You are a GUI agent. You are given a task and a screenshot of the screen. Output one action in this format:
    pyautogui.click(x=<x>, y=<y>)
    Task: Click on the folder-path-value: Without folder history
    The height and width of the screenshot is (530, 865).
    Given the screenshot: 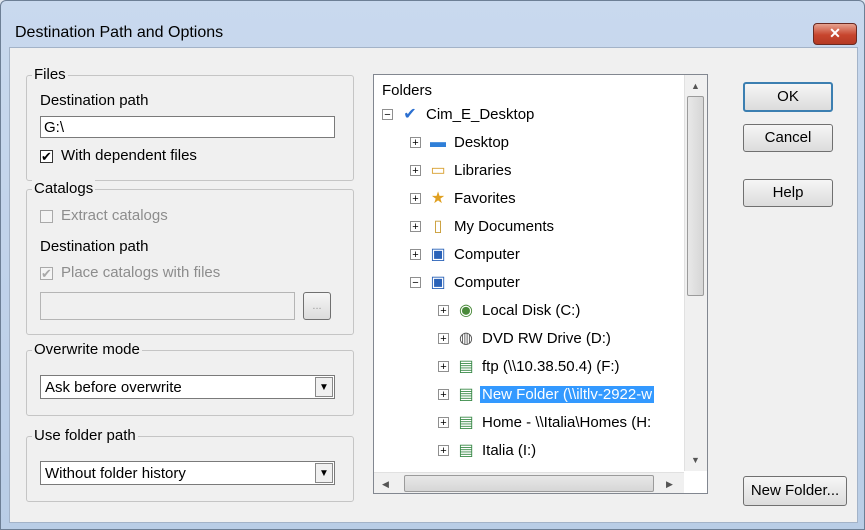 What is the action you would take?
    pyautogui.click(x=115, y=473)
    